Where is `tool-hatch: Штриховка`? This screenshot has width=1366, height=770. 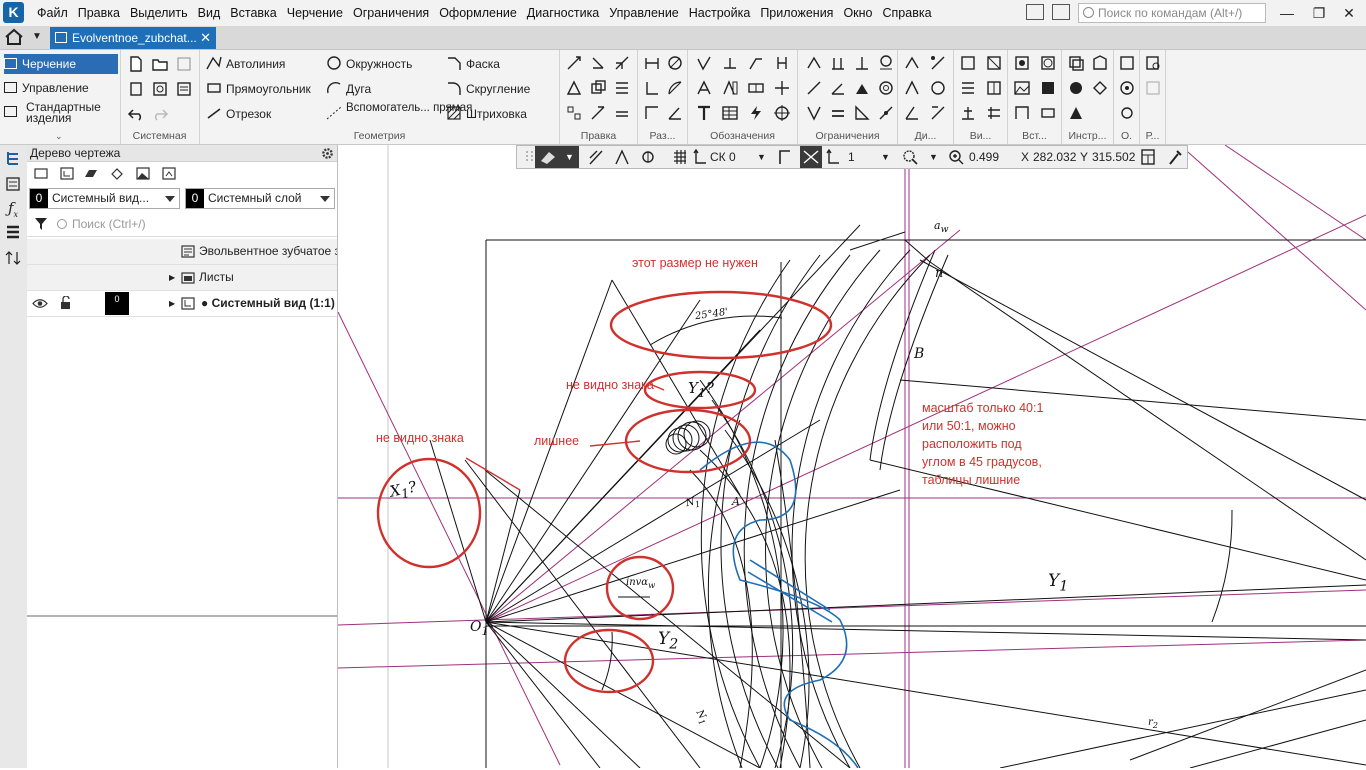
tool-hatch: Штриховка is located at coordinates (496, 114).